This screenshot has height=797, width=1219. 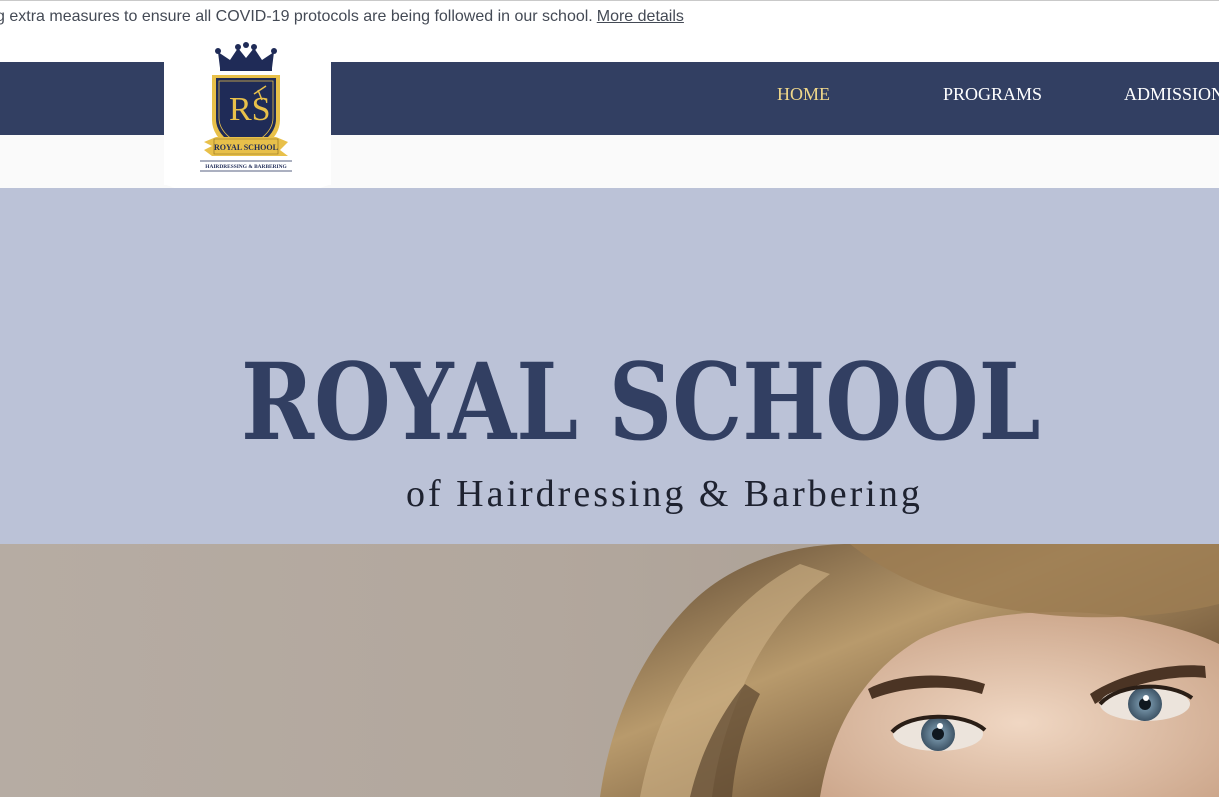 I want to click on hero-title: ROYAL SCHOOL, so click(x=641, y=401).